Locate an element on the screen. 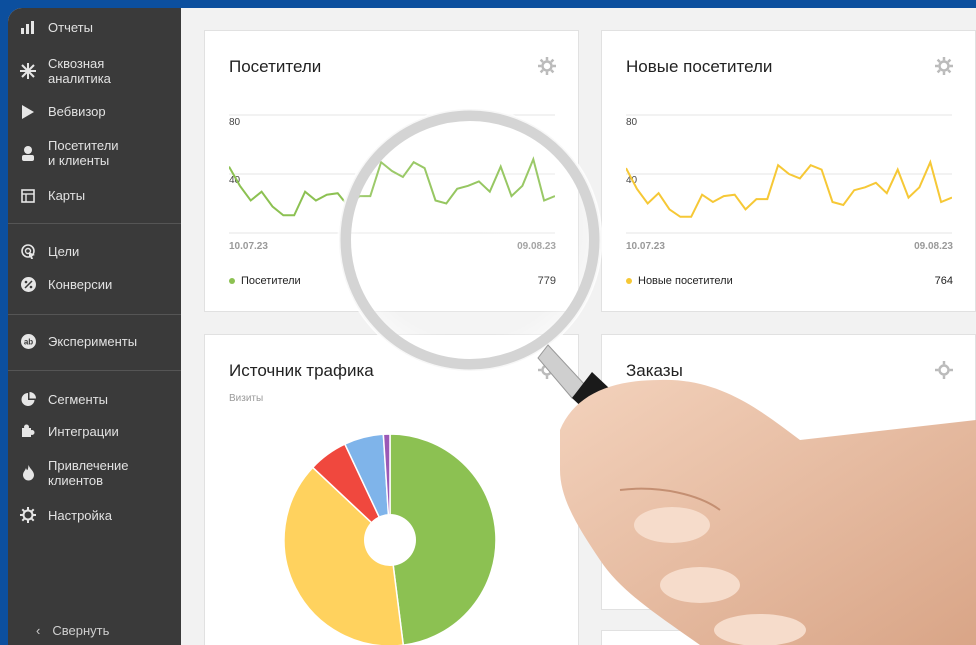 This screenshot has width=976, height=645. widget-title: Заказы is located at coordinates (654, 370).